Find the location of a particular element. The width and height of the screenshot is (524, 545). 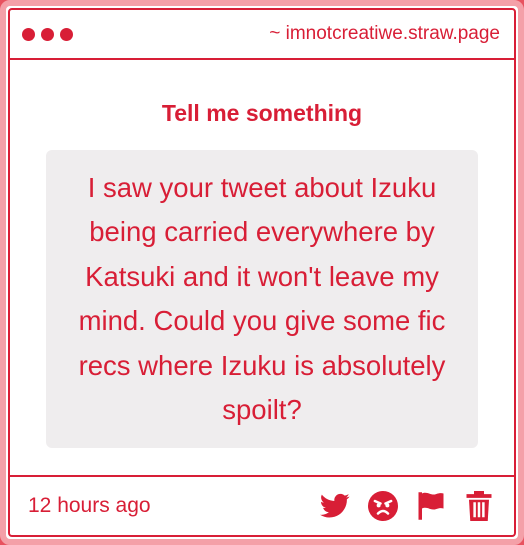

action-bar is located at coordinates (407, 506).